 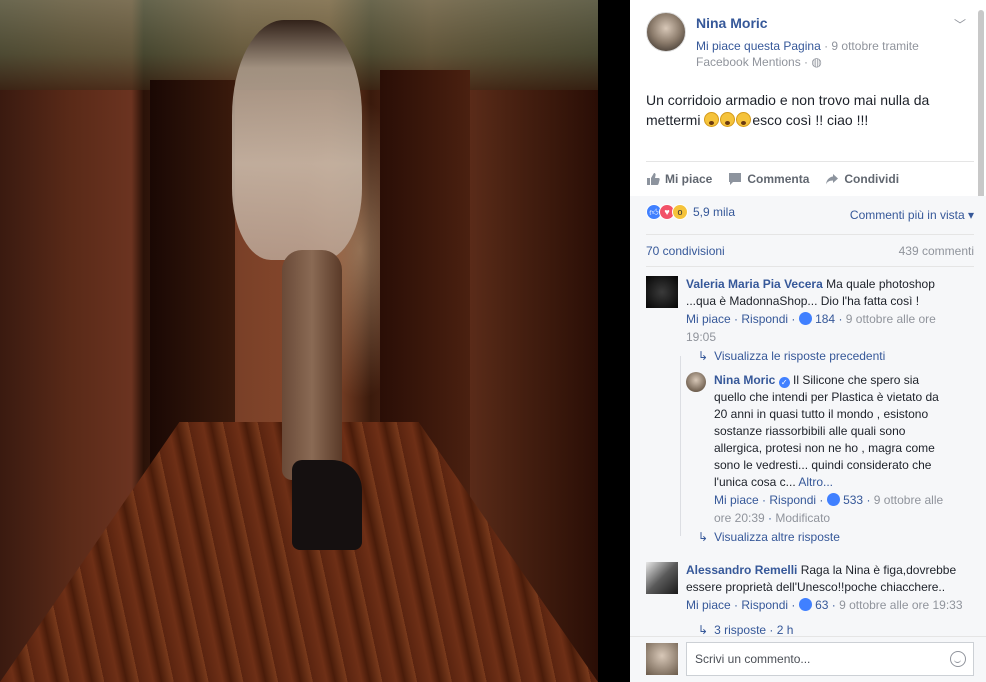 What do you see at coordinates (754, 284) in the screenshot?
I see `commenter-name: Valeria Maria Pia Vecera` at bounding box center [754, 284].